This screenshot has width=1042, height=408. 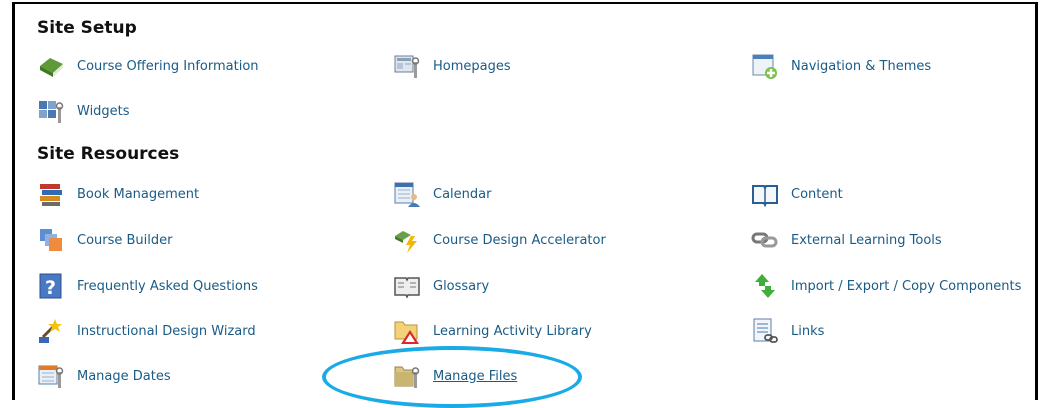 I want to click on tool-manage-files: Manage Files, so click(x=455, y=376).